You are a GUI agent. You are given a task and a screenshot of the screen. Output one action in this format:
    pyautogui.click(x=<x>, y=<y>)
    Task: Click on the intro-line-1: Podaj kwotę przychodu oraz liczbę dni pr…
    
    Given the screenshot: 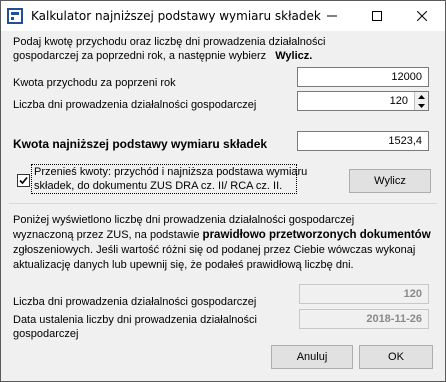 What is the action you would take?
    pyautogui.click(x=169, y=42)
    